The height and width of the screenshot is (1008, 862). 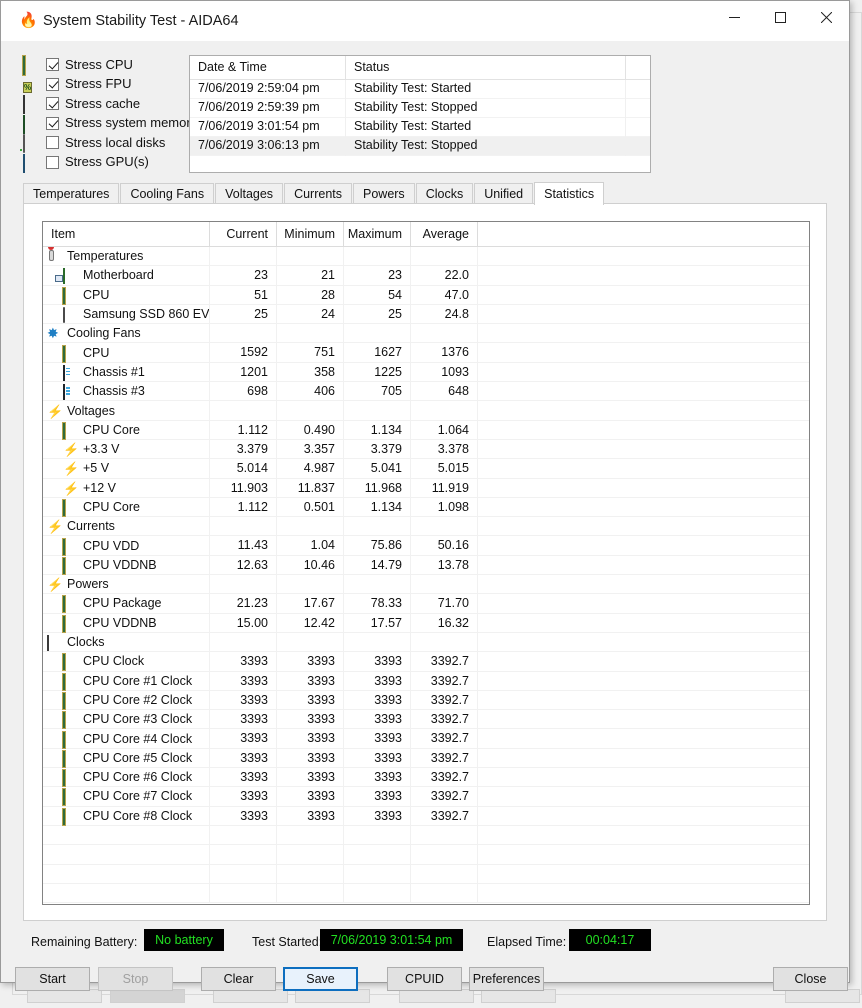 What do you see at coordinates (569, 193) in the screenshot?
I see `tab-statistics: Statistics` at bounding box center [569, 193].